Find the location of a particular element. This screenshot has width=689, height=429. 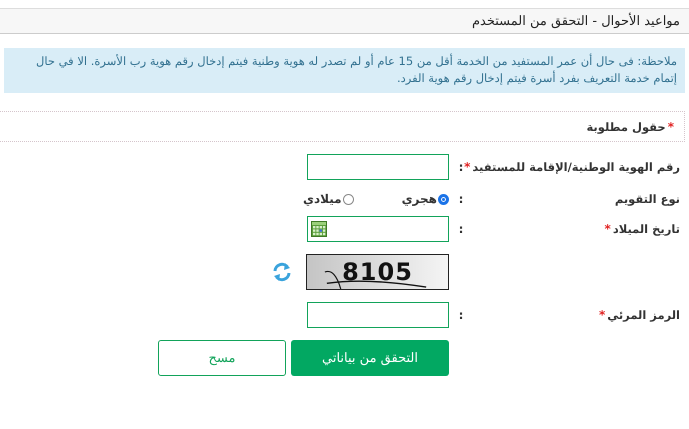

captcha-image: 8105 is located at coordinates (377, 272).